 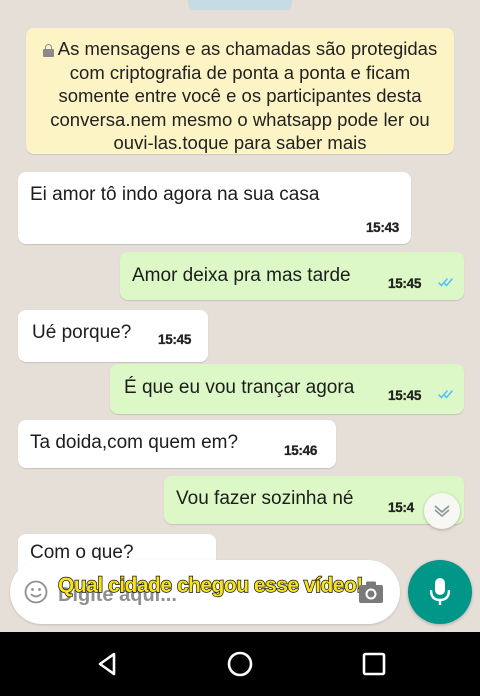 What do you see at coordinates (382, 227) in the screenshot?
I see `message-time: 15:43` at bounding box center [382, 227].